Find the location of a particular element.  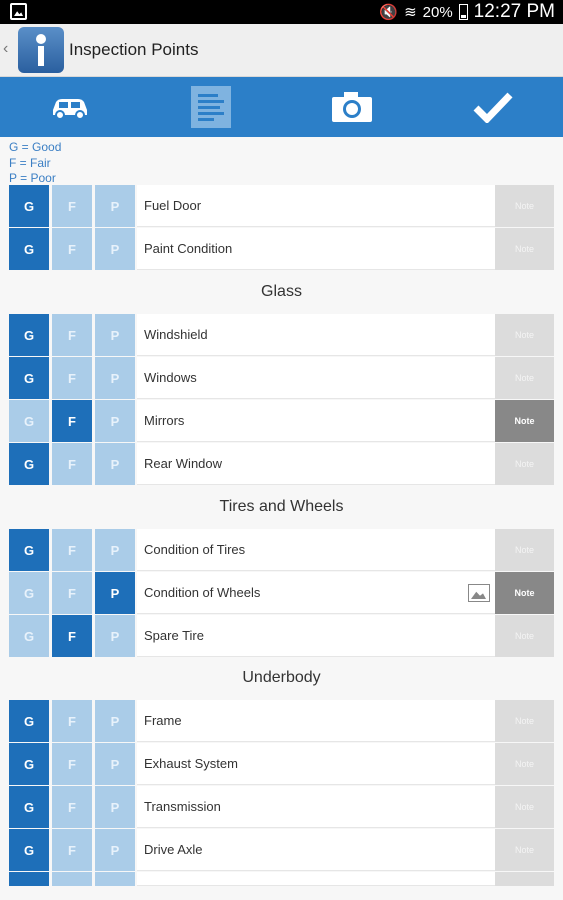

gallery-notification-icon is located at coordinates (18, 11).